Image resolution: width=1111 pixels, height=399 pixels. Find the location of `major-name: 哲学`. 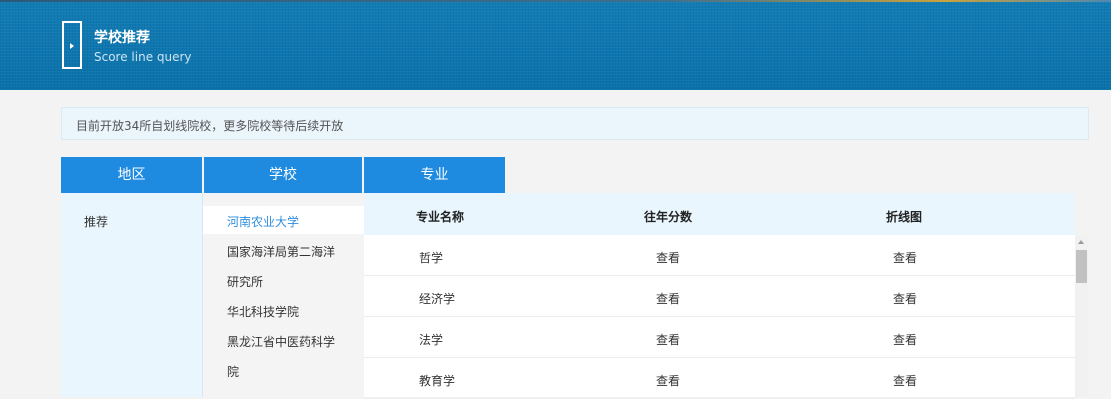

major-name: 哲学 is located at coordinates (431, 258).